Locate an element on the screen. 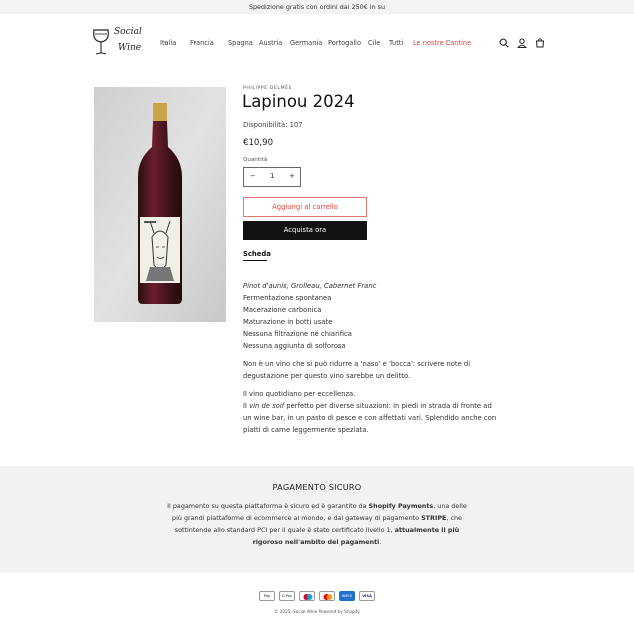  nav-item-cile: Cile is located at coordinates (374, 43).